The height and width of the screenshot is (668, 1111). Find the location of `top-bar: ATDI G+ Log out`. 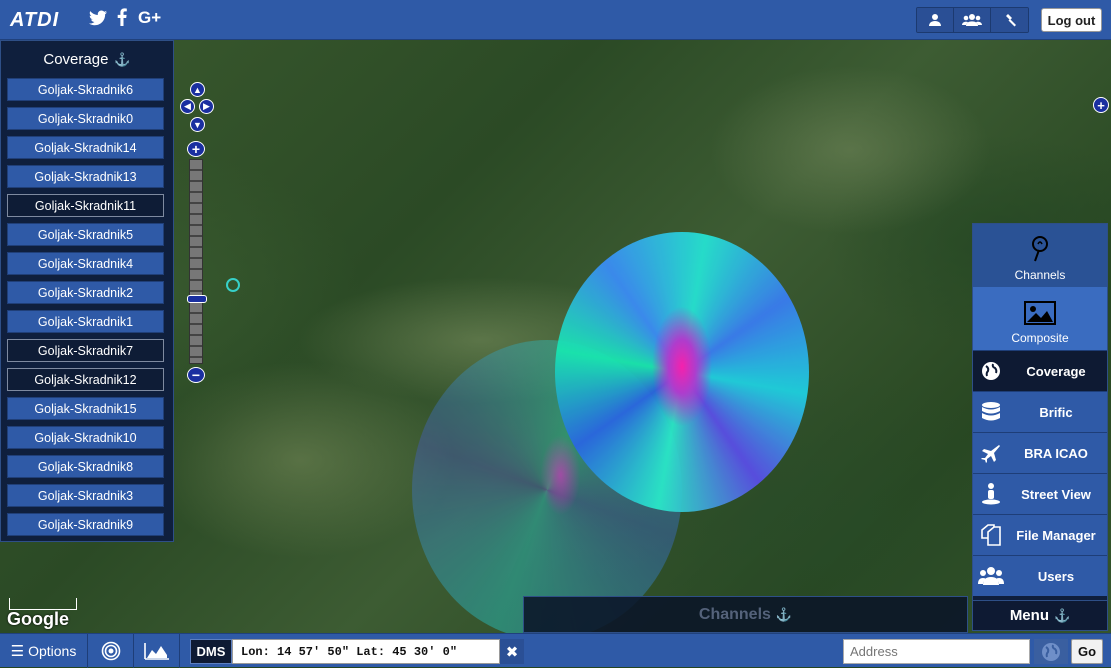

top-bar: ATDI G+ Log out is located at coordinates (555, 20).